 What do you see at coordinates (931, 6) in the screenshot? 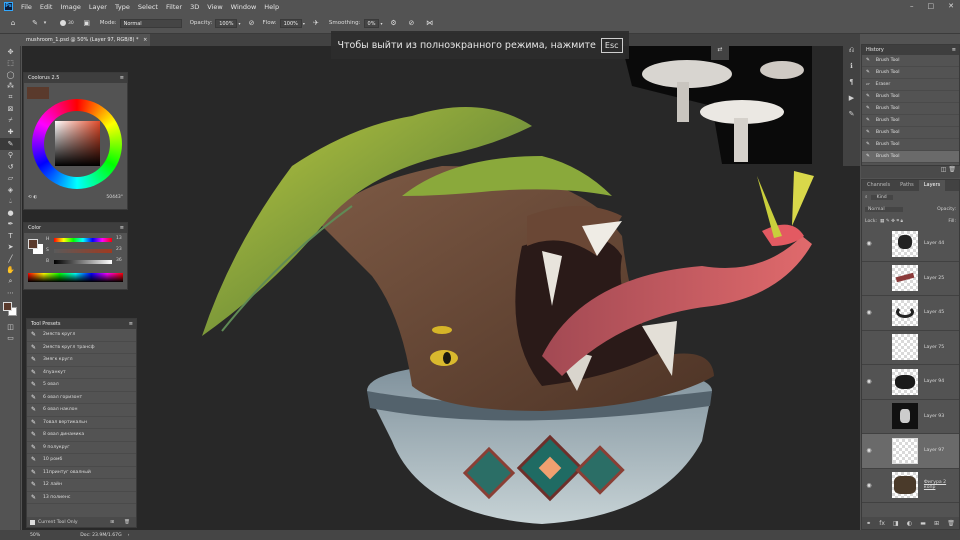
I see `maximize-icon: □` at bounding box center [931, 6].